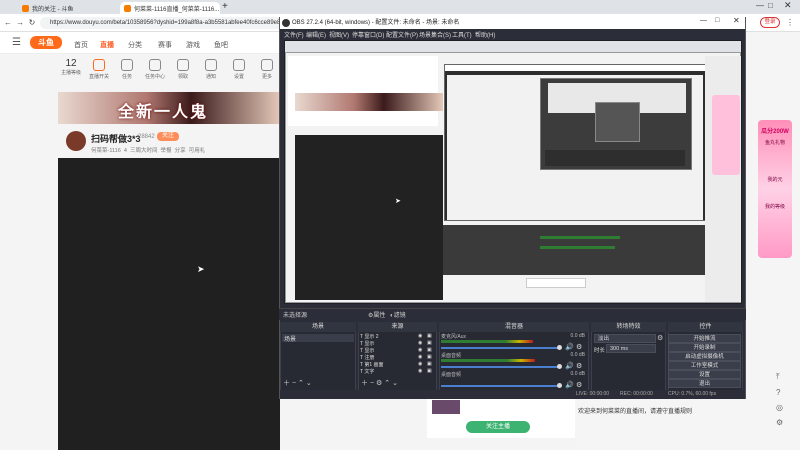 The height and width of the screenshot is (450, 800). What do you see at coordinates (775, 189) in the screenshot?
I see `event-ad-card: 瓜分200W 鱼丸礼物 我的元 我的等级` at bounding box center [775, 189].